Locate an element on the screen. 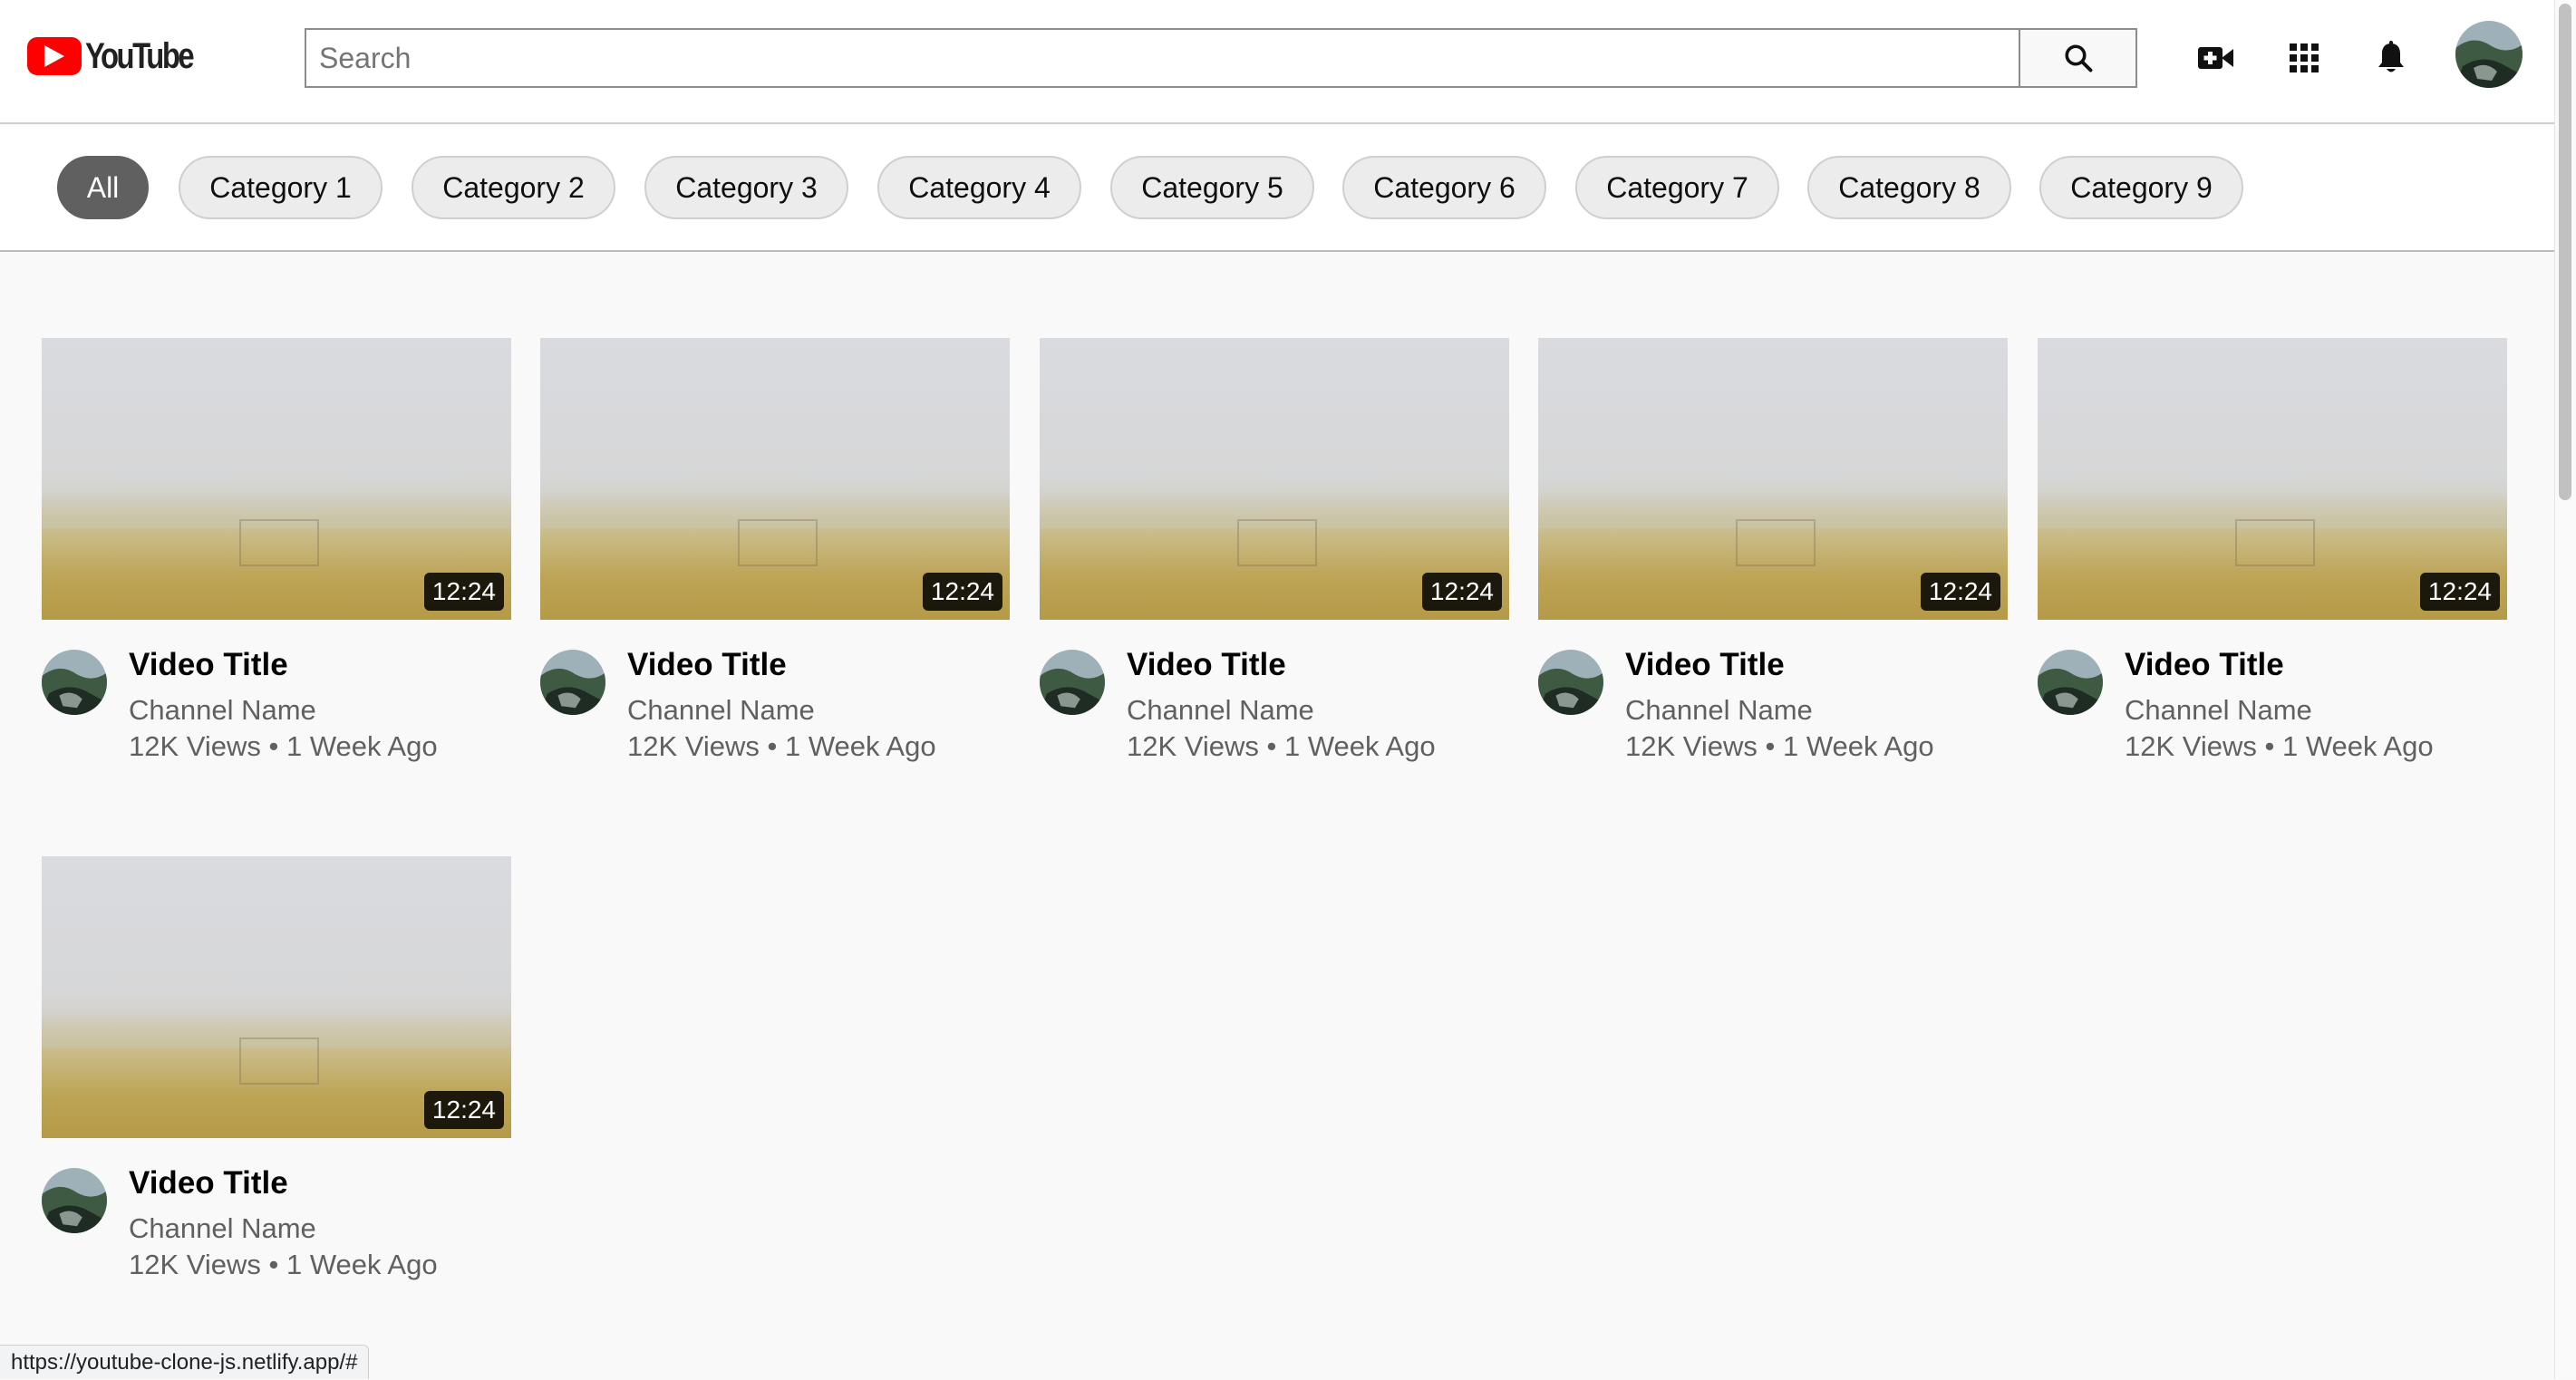 Image resolution: width=2576 pixels, height=1380 pixels. search-button is located at coordinates (2078, 58).